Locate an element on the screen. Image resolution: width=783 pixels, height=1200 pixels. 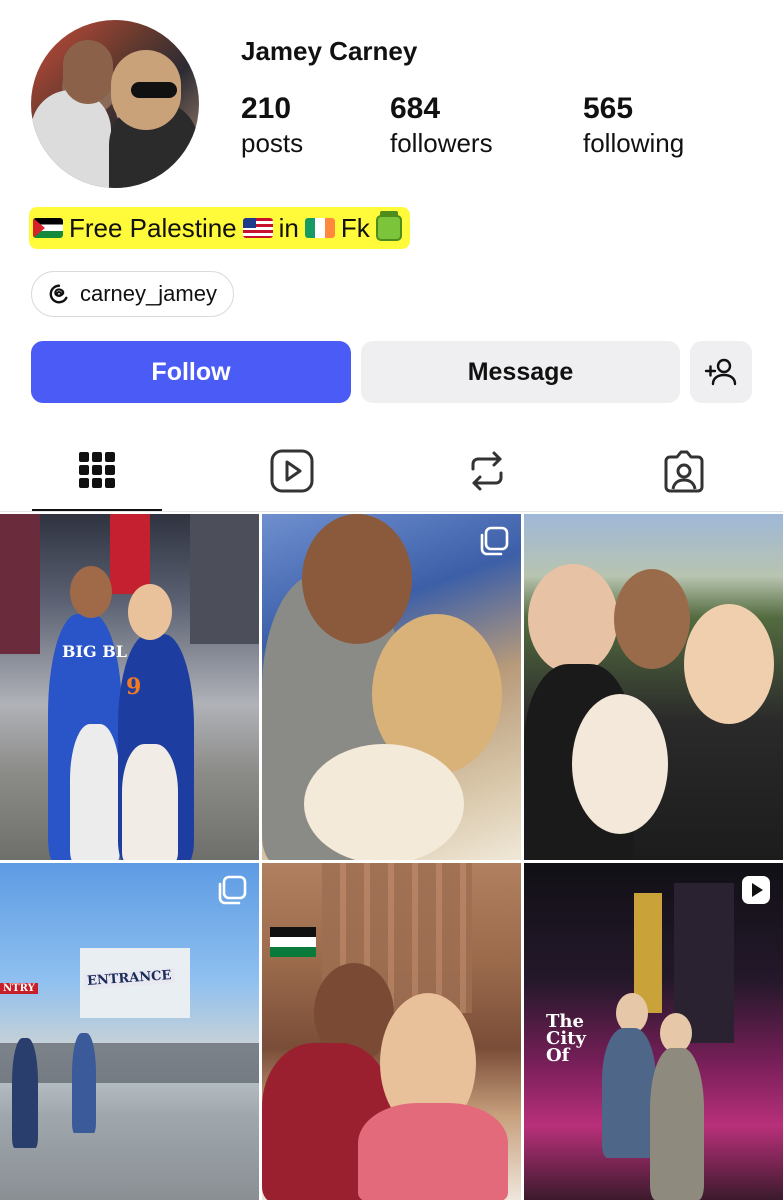
threads-link: carney_jamey is located at coordinates (132, 294).